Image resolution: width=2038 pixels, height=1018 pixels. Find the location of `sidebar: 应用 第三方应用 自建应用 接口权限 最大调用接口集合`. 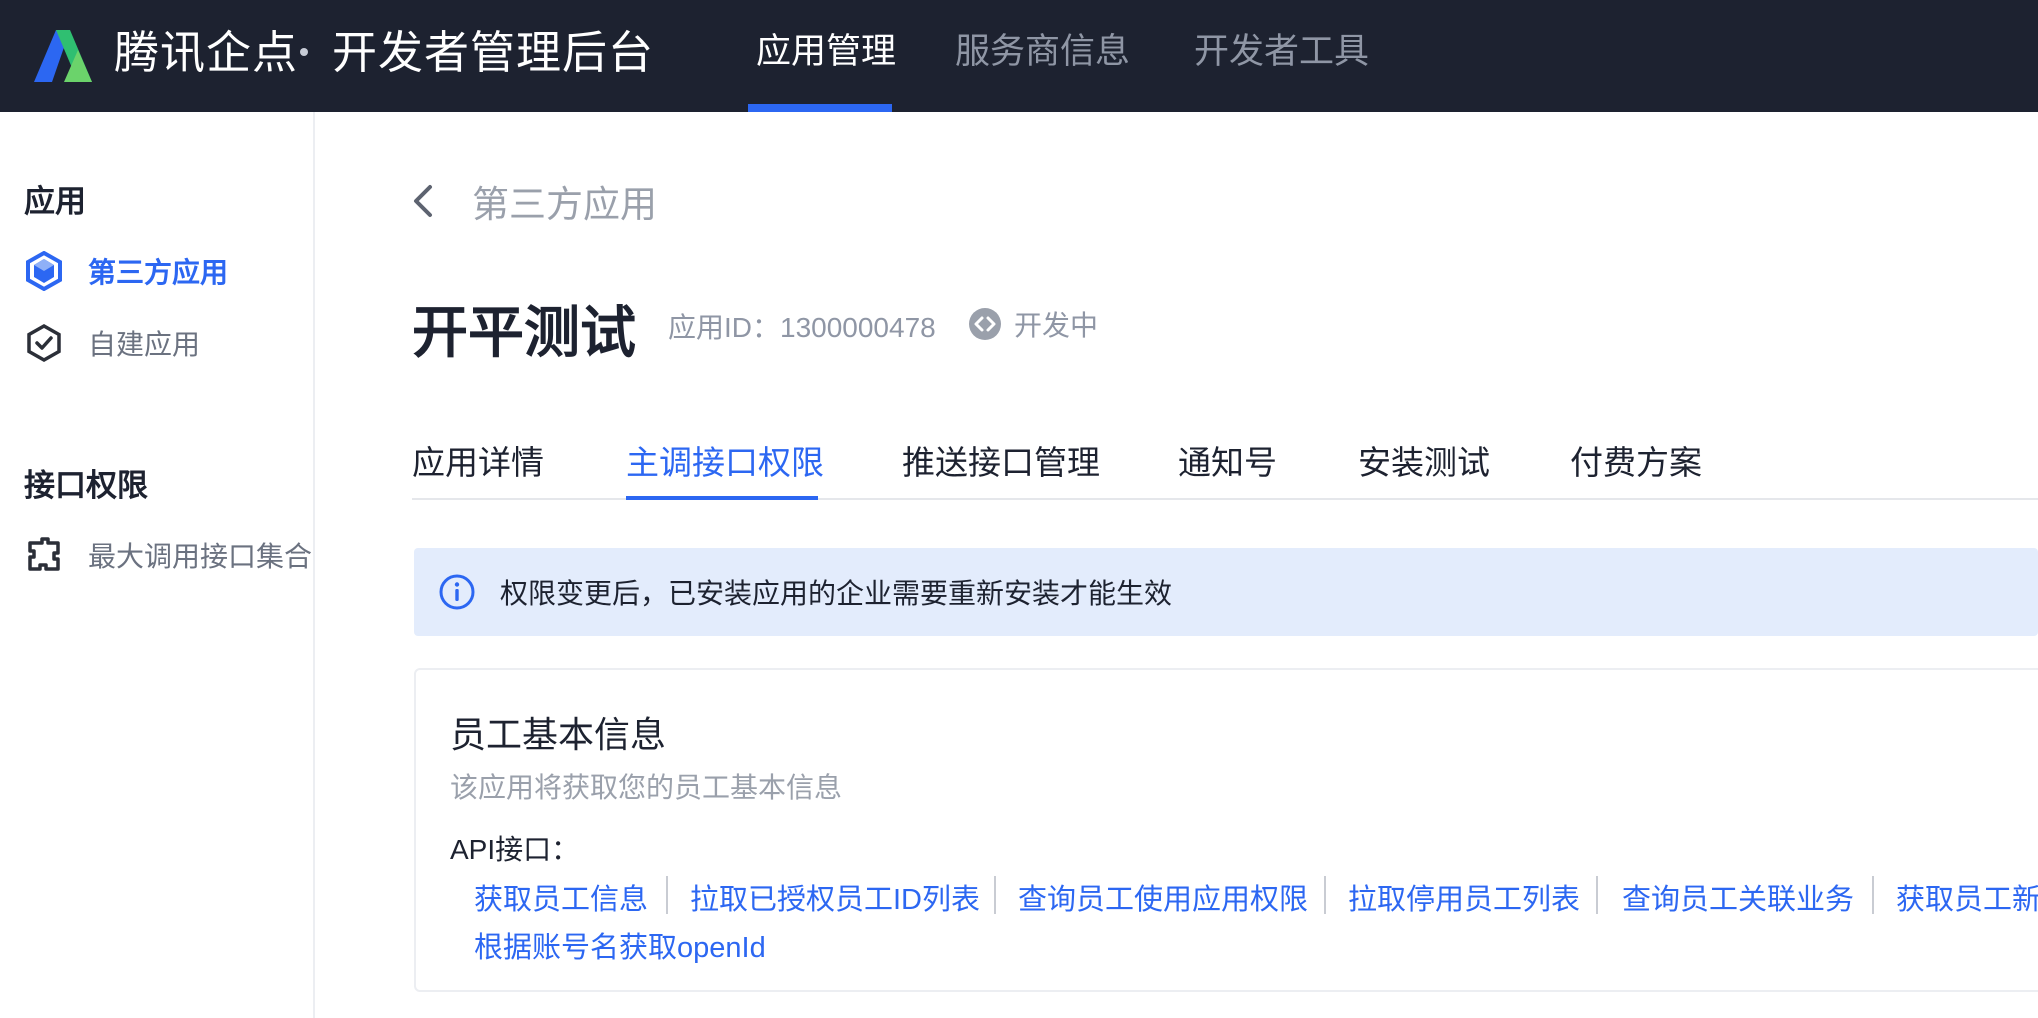

sidebar: 应用 第三方应用 自建应用 接口权限 最大调用接口集合 is located at coordinates (157, 565).